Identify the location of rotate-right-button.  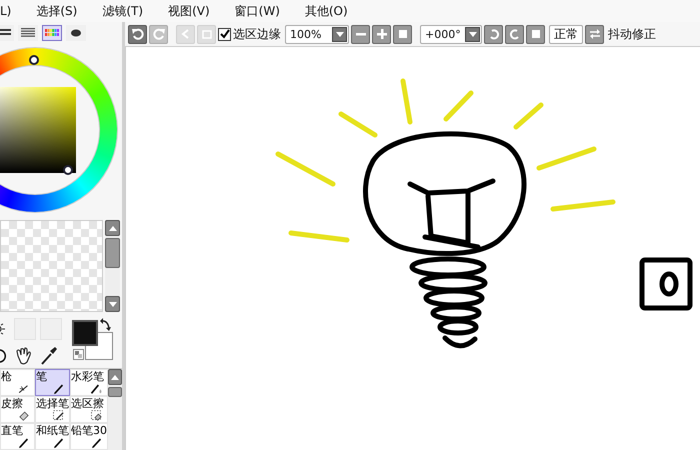
(514, 34).